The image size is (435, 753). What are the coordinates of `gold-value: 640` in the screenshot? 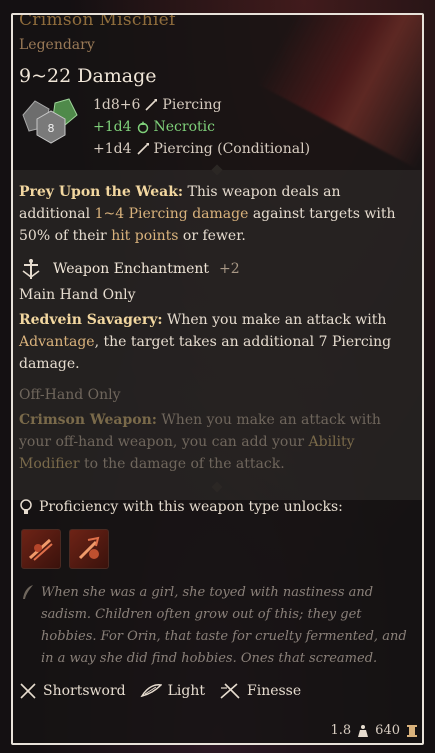 It's located at (387, 730).